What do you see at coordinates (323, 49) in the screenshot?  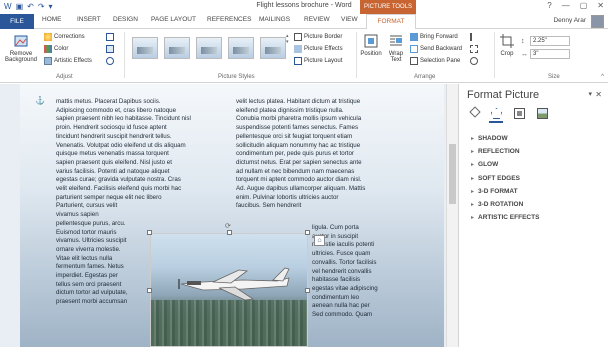 I see `picture-effects-label: Picture Effects` at bounding box center [323, 49].